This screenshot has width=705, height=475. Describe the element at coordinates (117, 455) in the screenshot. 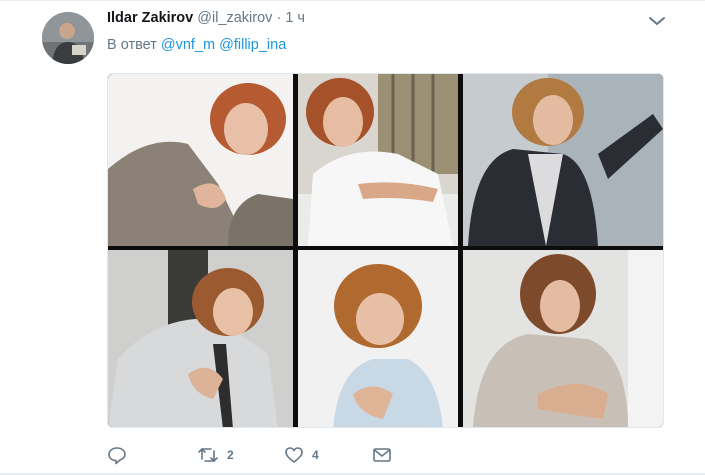

I see `reply-icon` at that location.